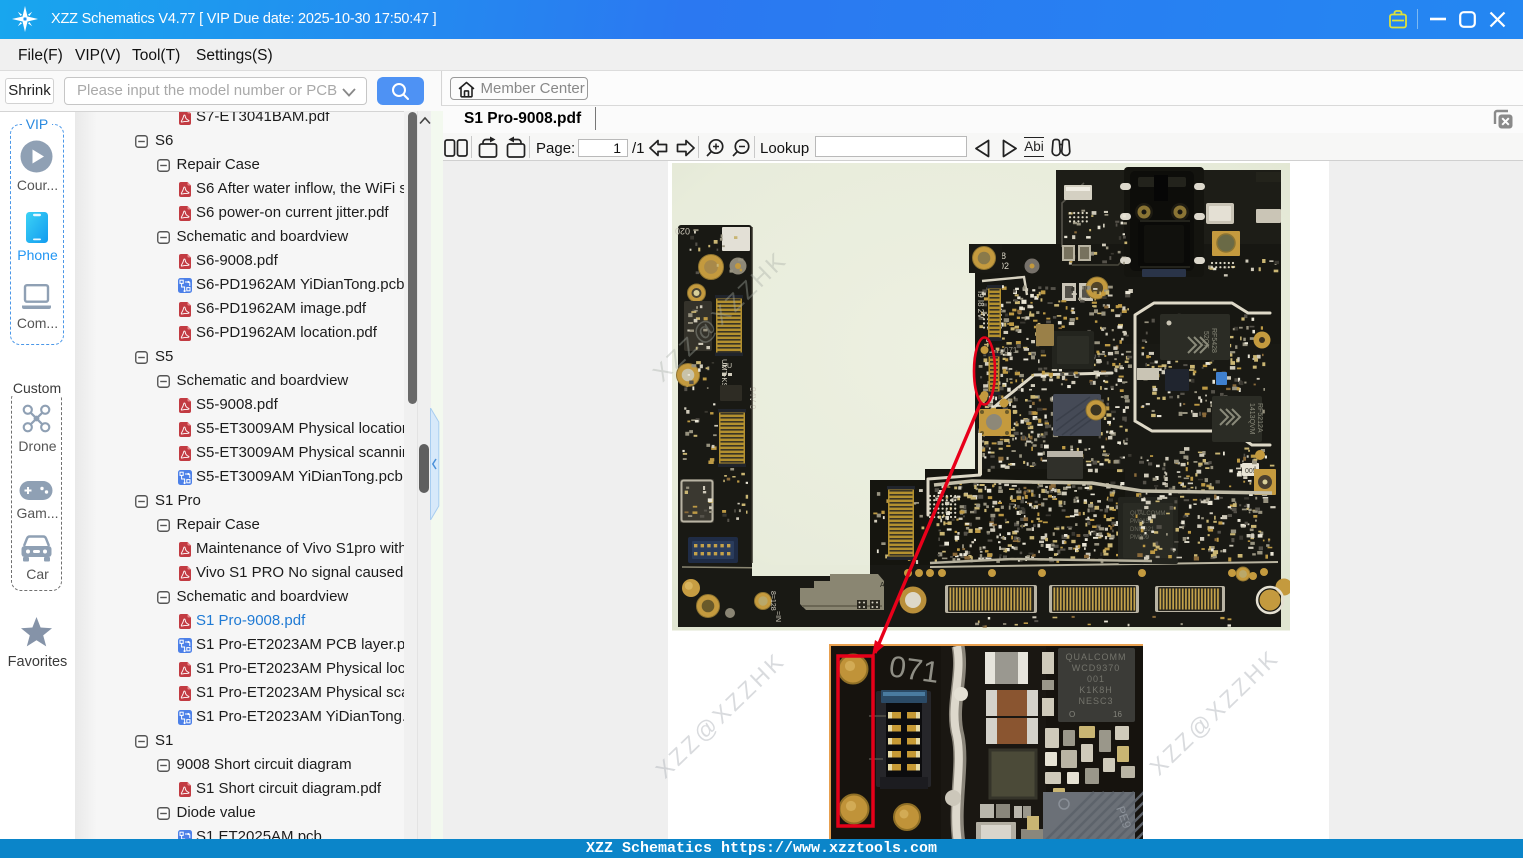 The image size is (1523, 858). I want to click on svg-text: O, so click(1072, 714).